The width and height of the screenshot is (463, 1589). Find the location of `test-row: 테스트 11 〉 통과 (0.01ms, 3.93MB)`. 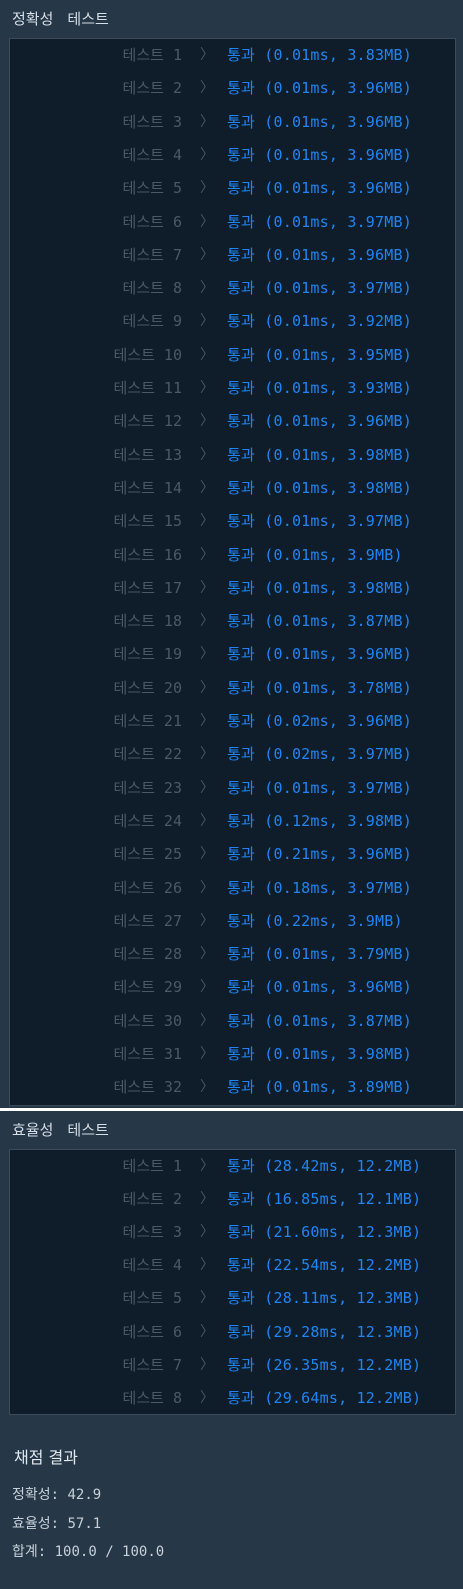

test-row: 테스트 11 〉 통과 (0.01ms, 3.93MB) is located at coordinates (232, 388).